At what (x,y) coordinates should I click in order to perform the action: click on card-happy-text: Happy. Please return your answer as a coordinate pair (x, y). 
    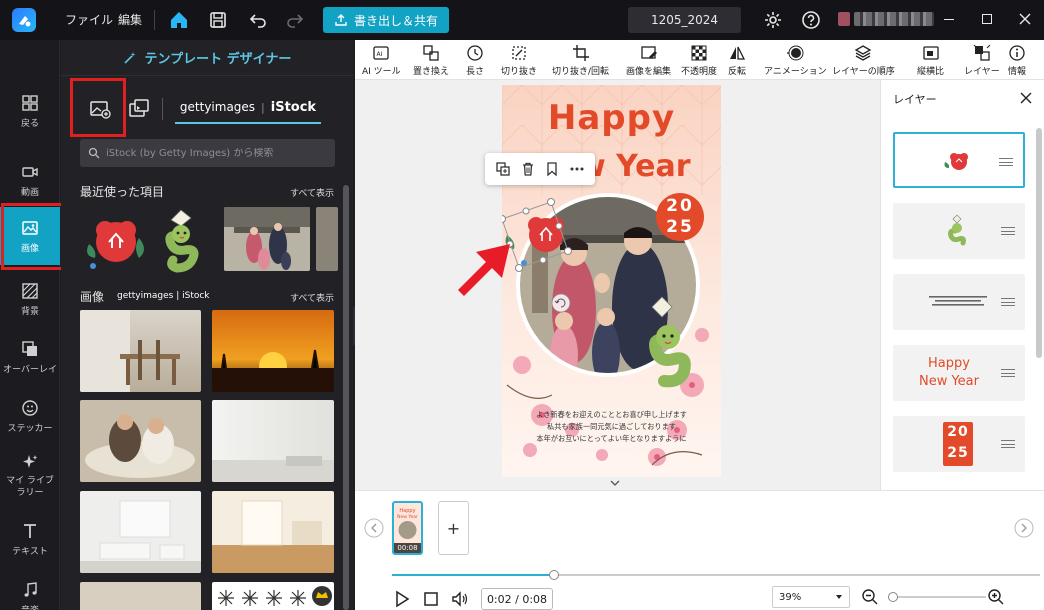
    Looking at the image, I should click on (611, 118).